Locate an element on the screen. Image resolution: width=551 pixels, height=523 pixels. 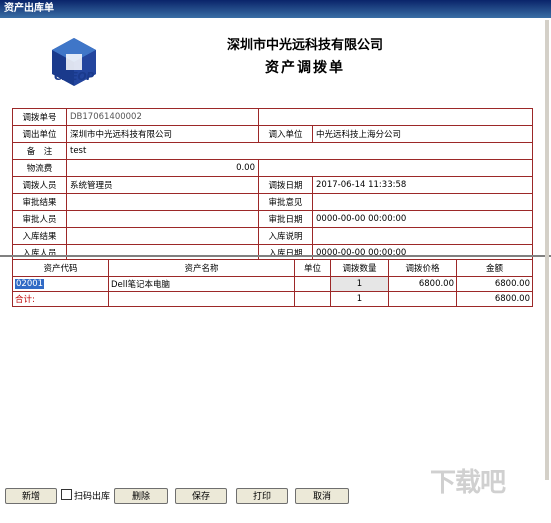
logo-text: CNEOP is located at coordinates (74, 76).